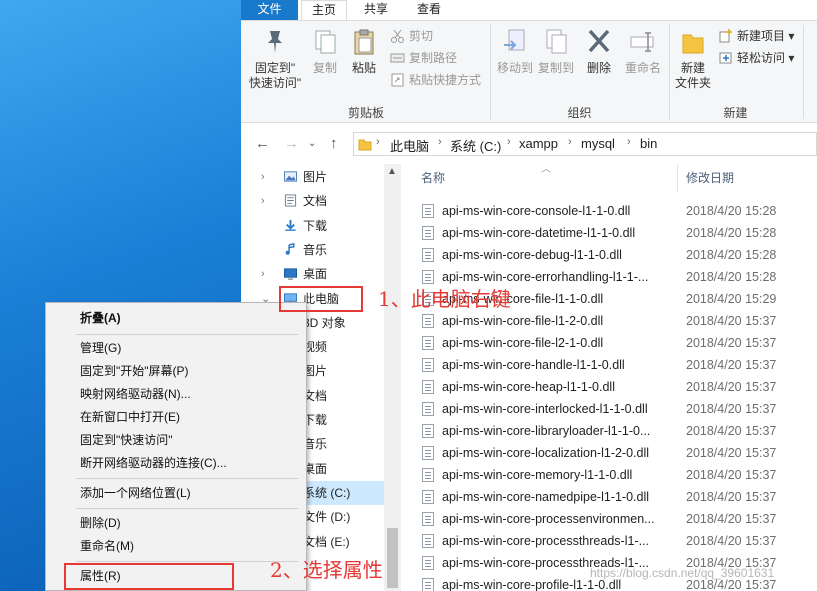 Image resolution: width=817 pixels, height=591 pixels. I want to click on menu-item-pin-start: 固定到"开始"屏幕(P), so click(176, 371).